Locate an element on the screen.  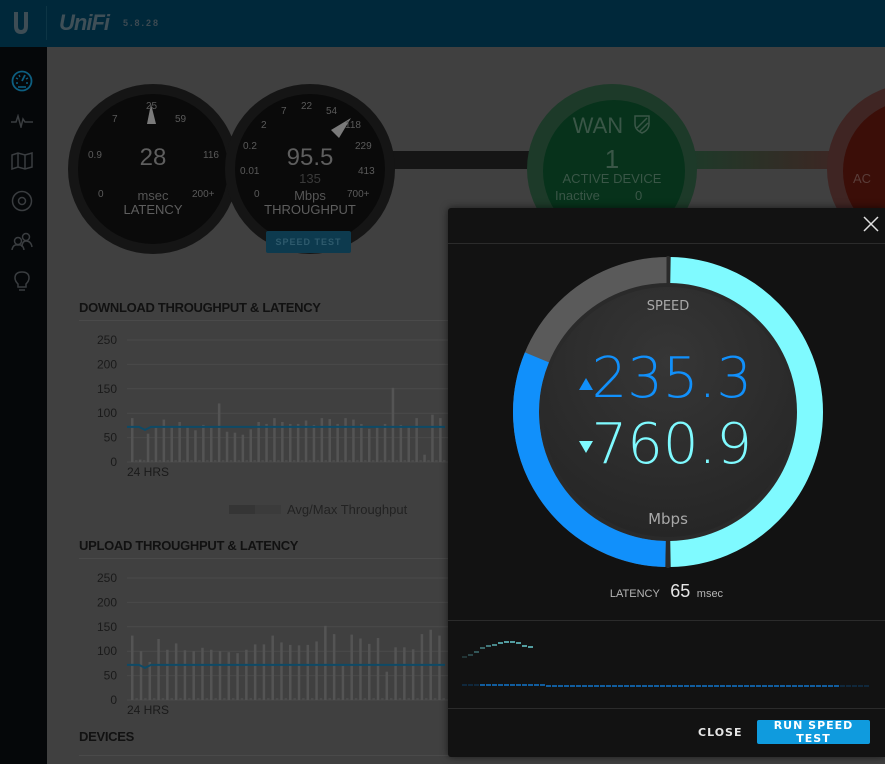
sidebar-item-statistics is located at coordinates (22, 121).